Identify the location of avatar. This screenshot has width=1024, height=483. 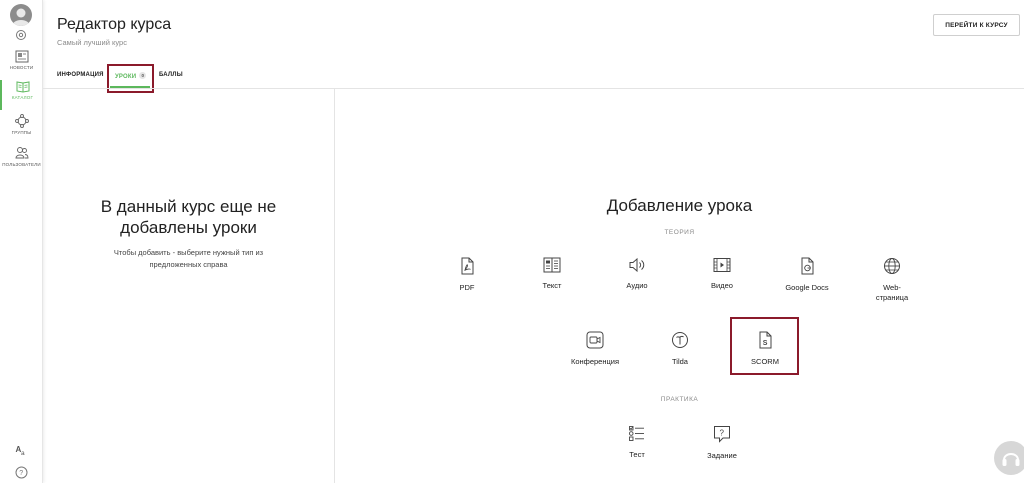
(21, 15).